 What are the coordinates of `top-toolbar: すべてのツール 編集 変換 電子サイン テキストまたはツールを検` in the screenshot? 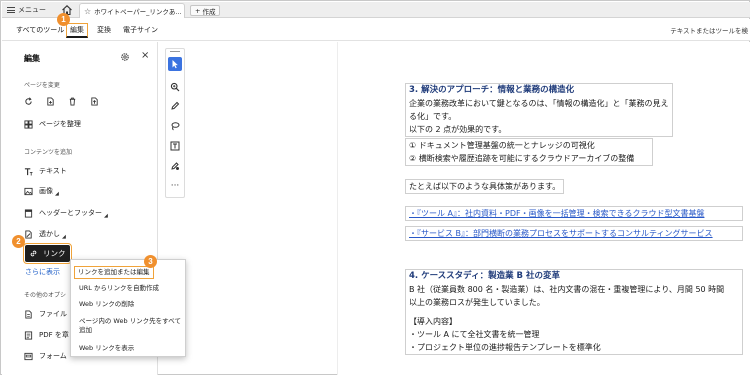 It's located at (376, 30).